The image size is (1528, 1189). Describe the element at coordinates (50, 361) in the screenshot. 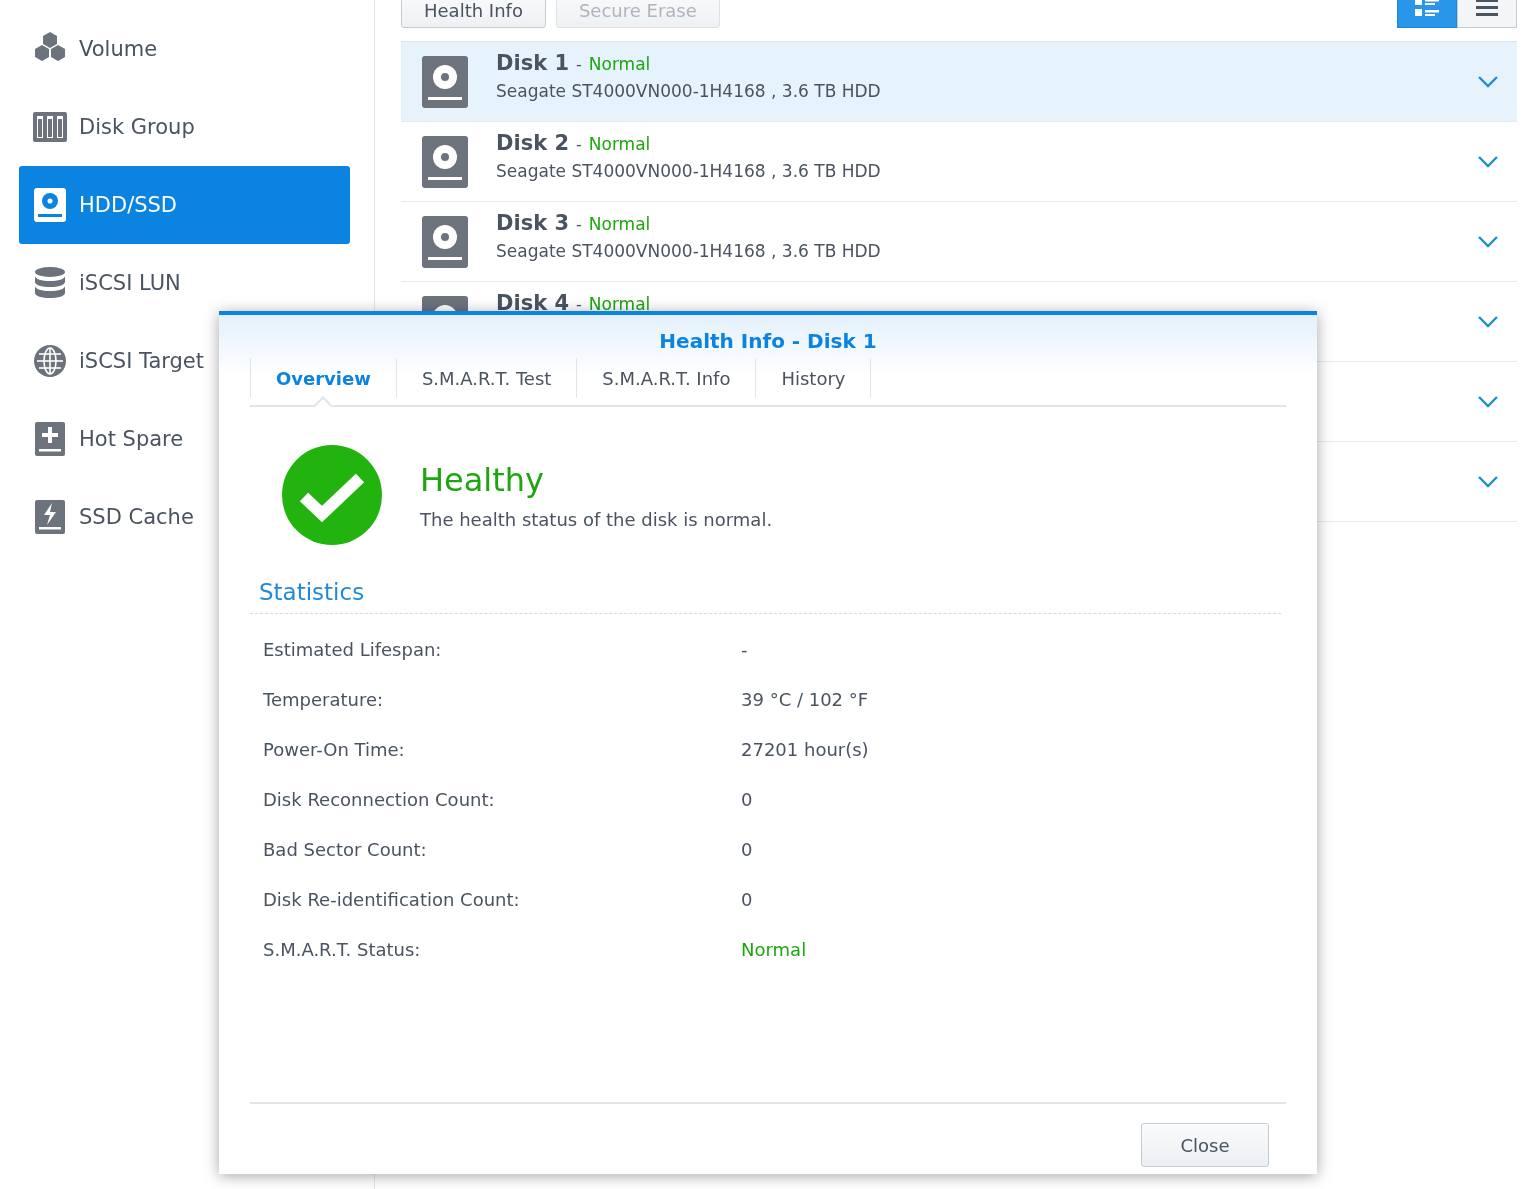

I see `globe-icon` at that location.